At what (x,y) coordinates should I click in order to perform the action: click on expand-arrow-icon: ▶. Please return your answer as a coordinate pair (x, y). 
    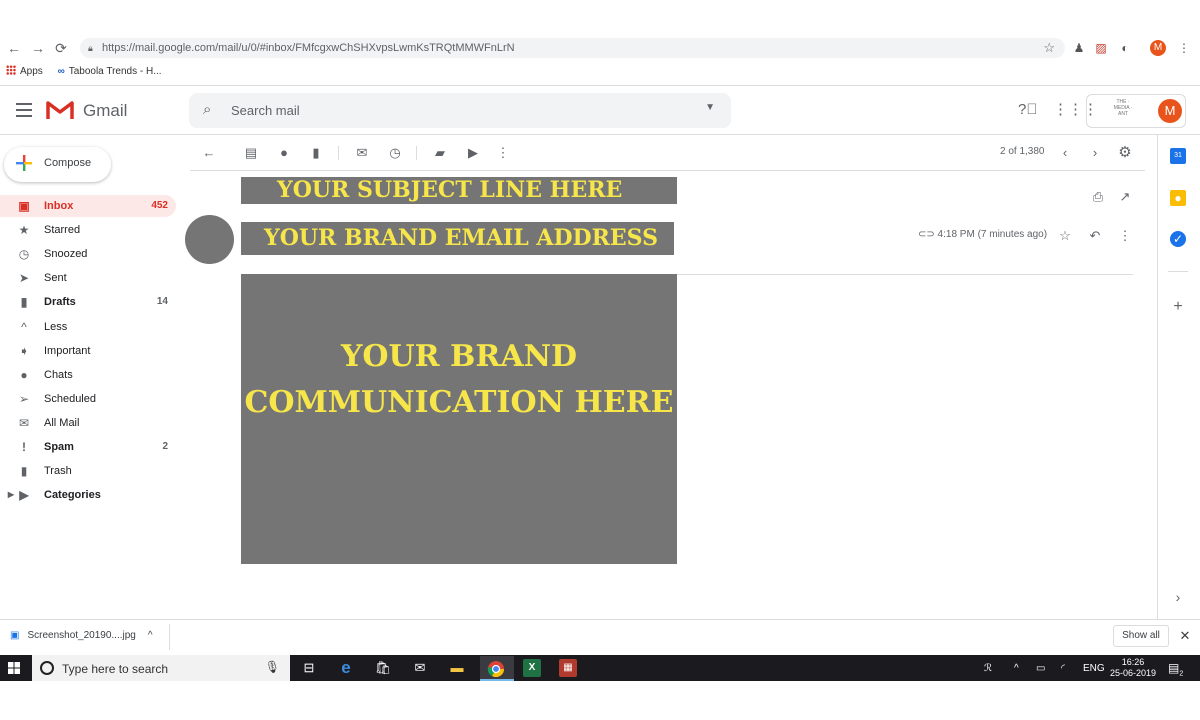
    Looking at the image, I should click on (11, 495).